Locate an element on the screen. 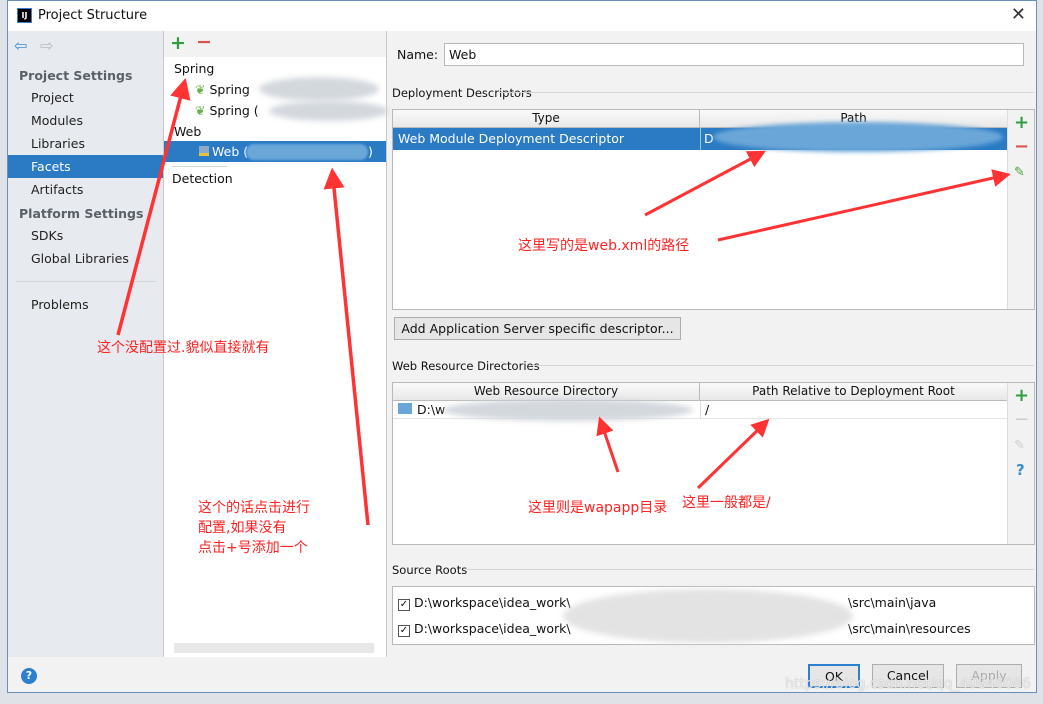 This screenshot has width=1043, height=704. annotation-text: 这里则是wapapp目录 is located at coordinates (598, 508).